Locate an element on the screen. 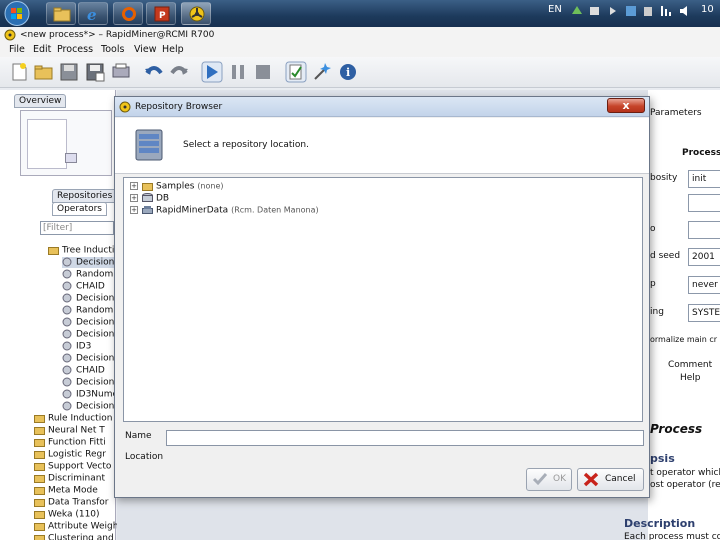 This screenshot has width=720, height=540. tab-repositories: Repositories is located at coordinates (85, 196).